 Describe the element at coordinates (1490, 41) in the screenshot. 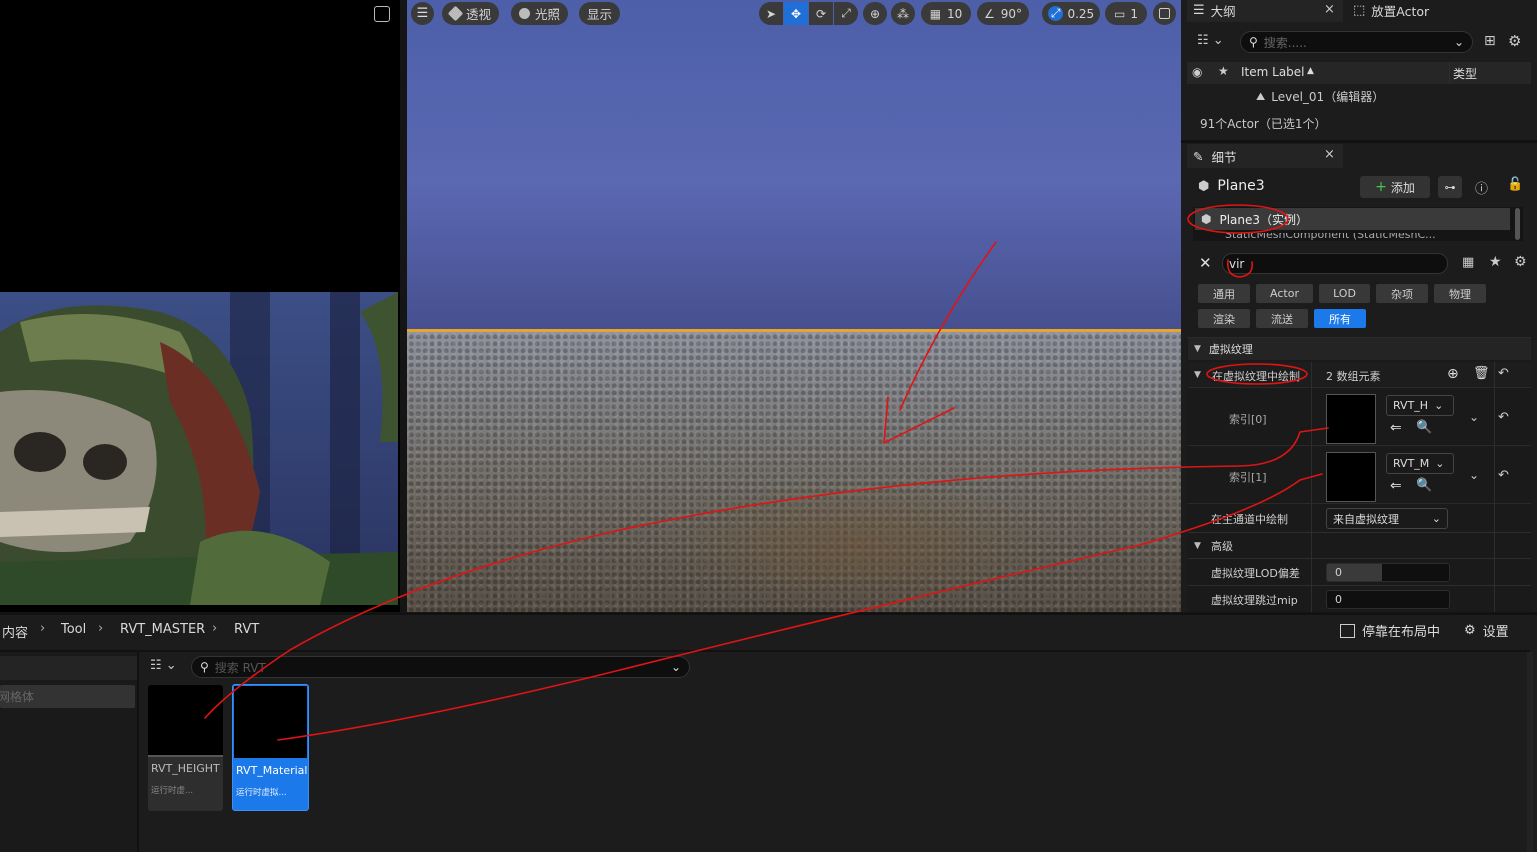

I see `add-folder-icon: ⊞` at that location.